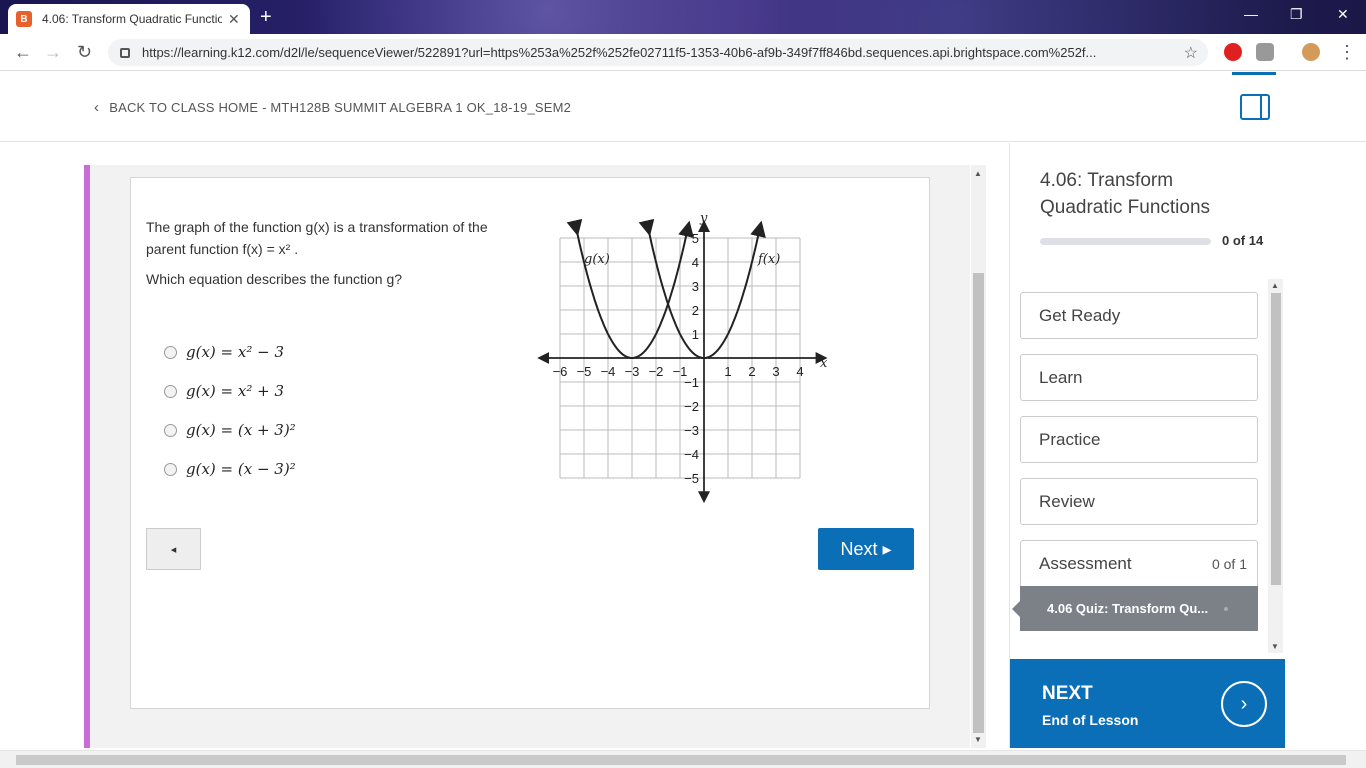  What do you see at coordinates (824, 363) in the screenshot?
I see `graph-x-axis-label: x` at bounding box center [824, 363].